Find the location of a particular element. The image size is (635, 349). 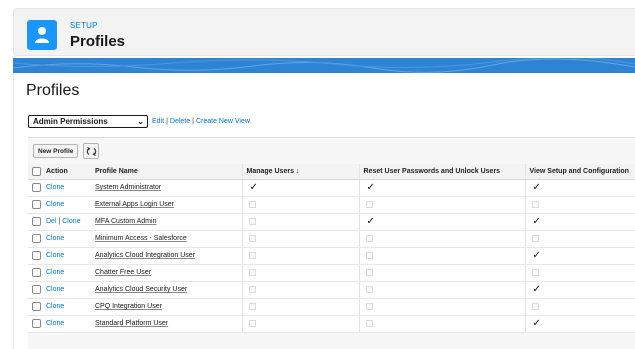

profile-name-link: Analytics Cloud Security User is located at coordinates (141, 289).